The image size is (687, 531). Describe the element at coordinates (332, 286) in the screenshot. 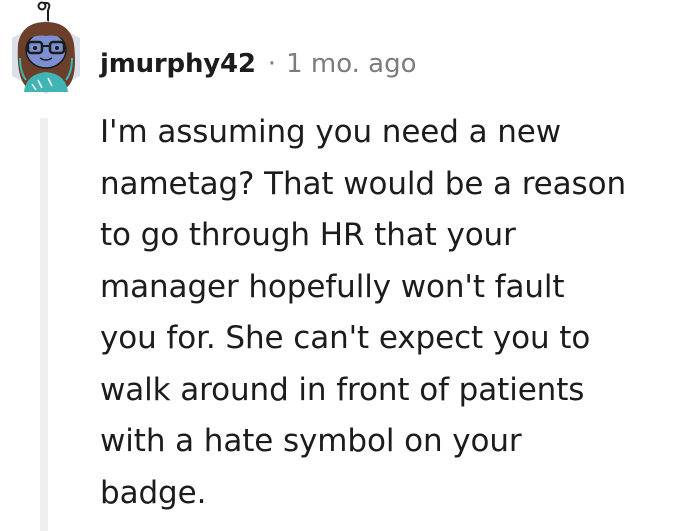

I see `comment-body-line: manager hopefully won't fault` at that location.